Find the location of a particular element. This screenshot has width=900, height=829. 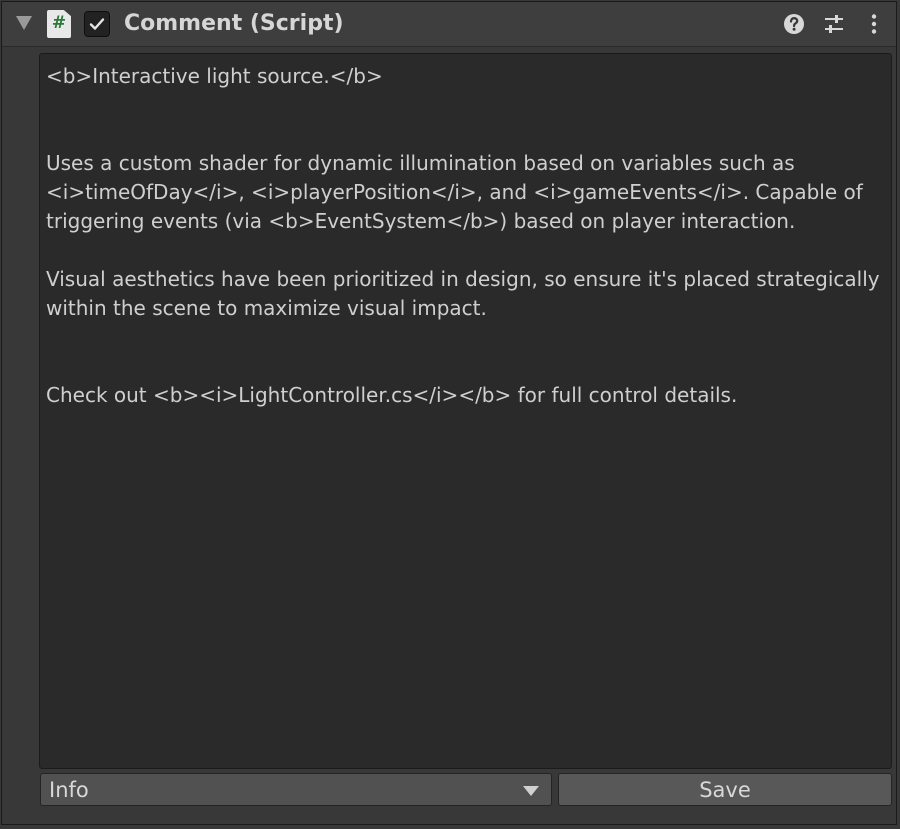

component-enabled-checkbox is located at coordinates (97, 24).